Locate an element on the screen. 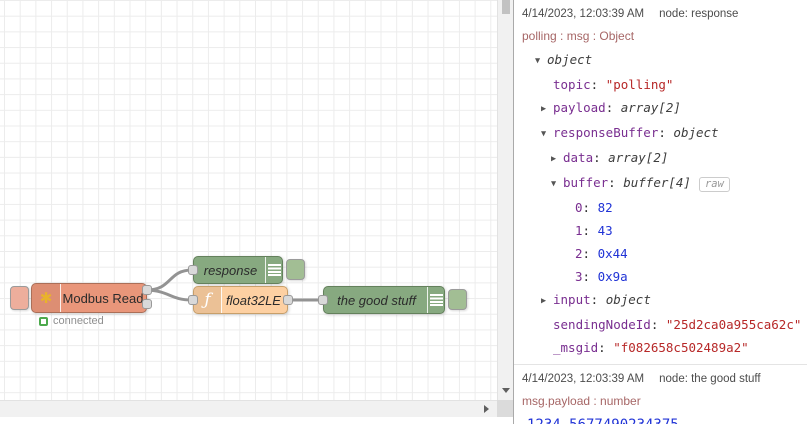 The image size is (807, 424). node-label: response is located at coordinates (230, 270).